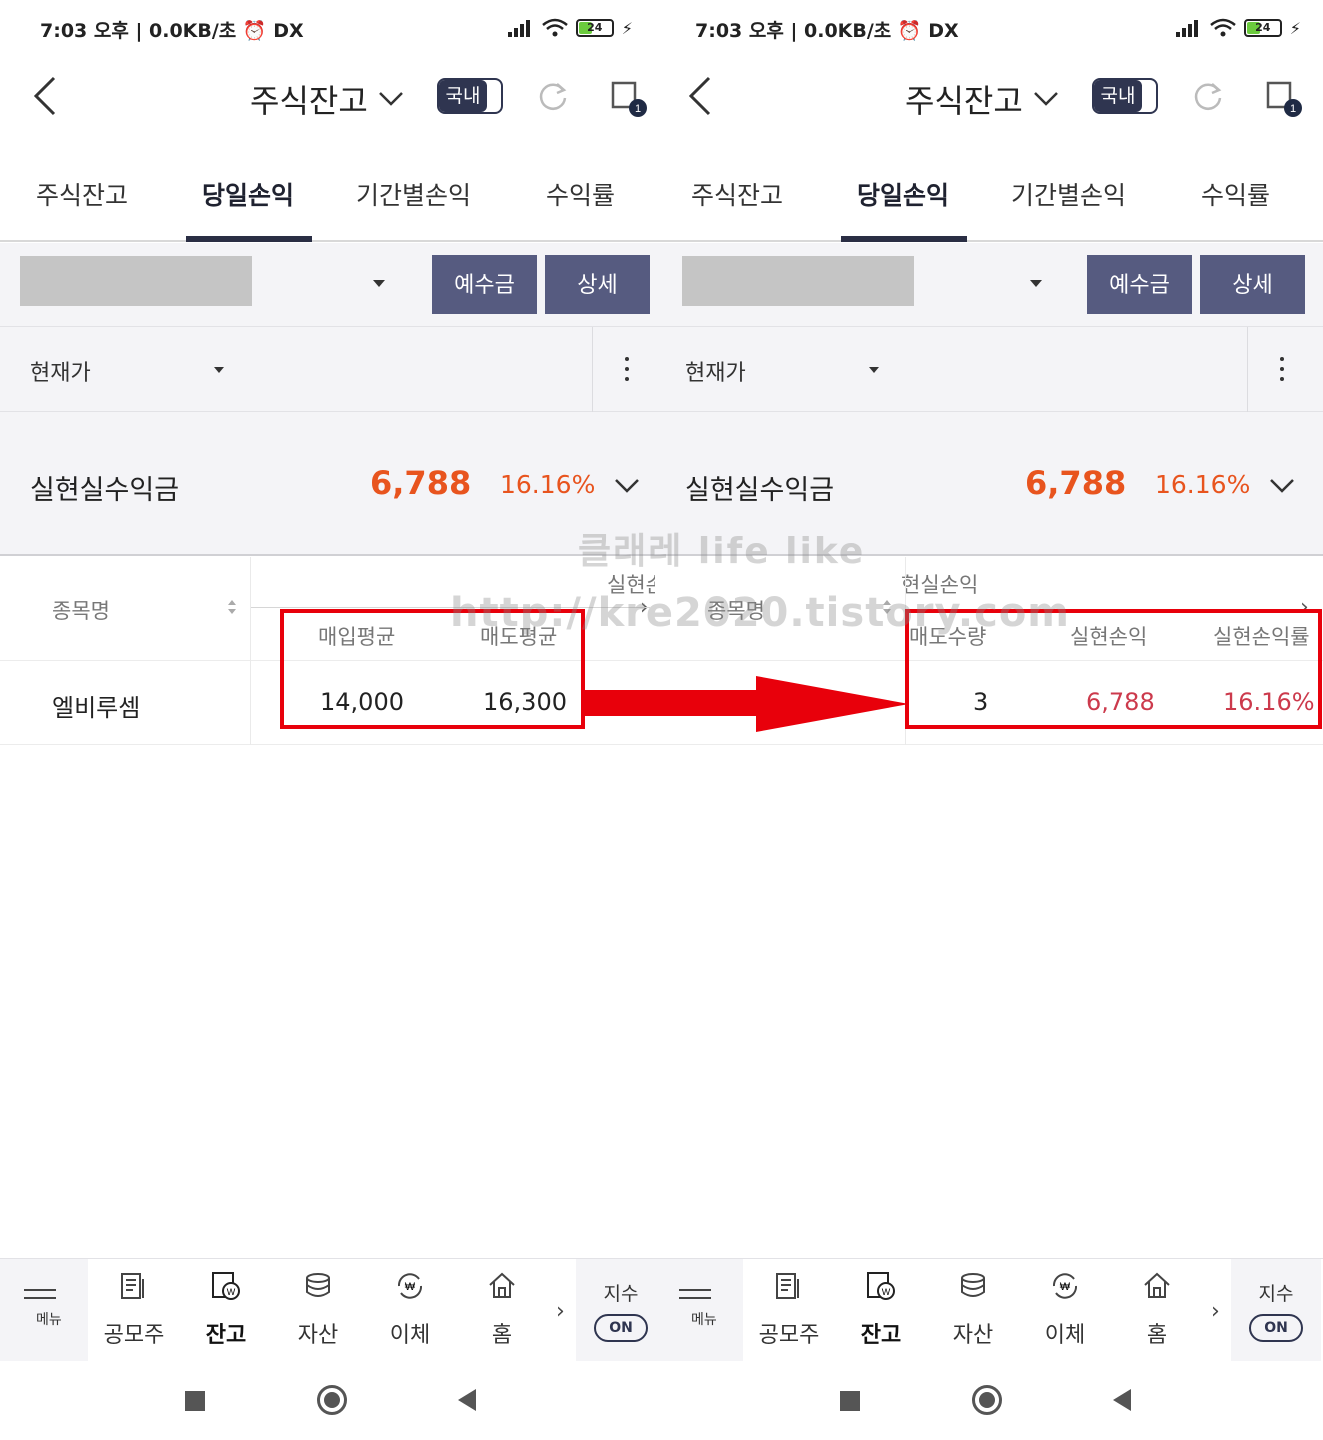 This screenshot has height=1440, width=1323. Describe the element at coordinates (621, 1294) in the screenshot. I see `index-label: 지수` at that location.